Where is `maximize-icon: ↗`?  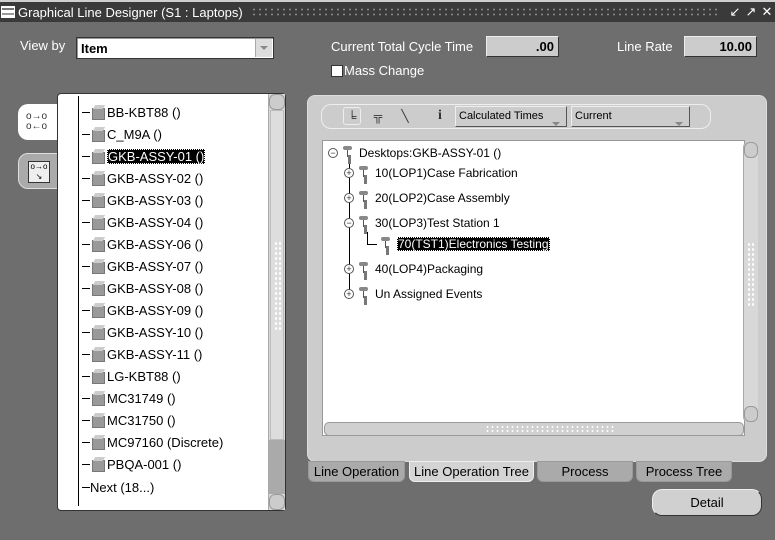 maximize-icon: ↗ is located at coordinates (751, 12).